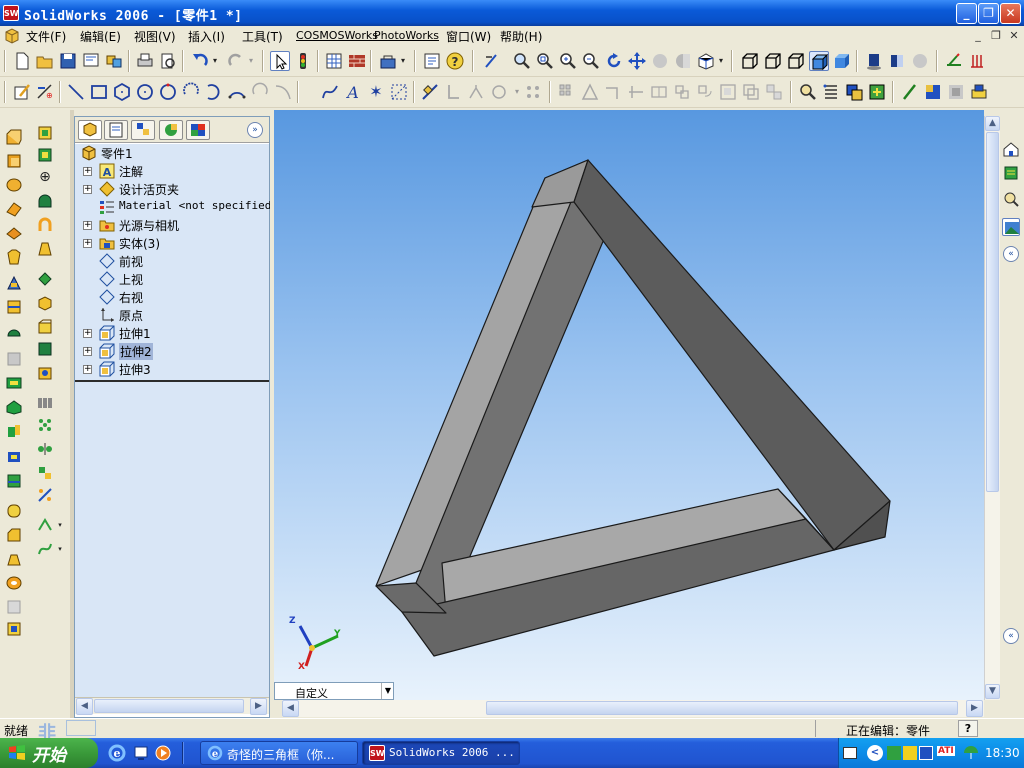 This screenshot has width=1024, height=768. I want to click on propertymanager-tab-icon, so click(116, 130).